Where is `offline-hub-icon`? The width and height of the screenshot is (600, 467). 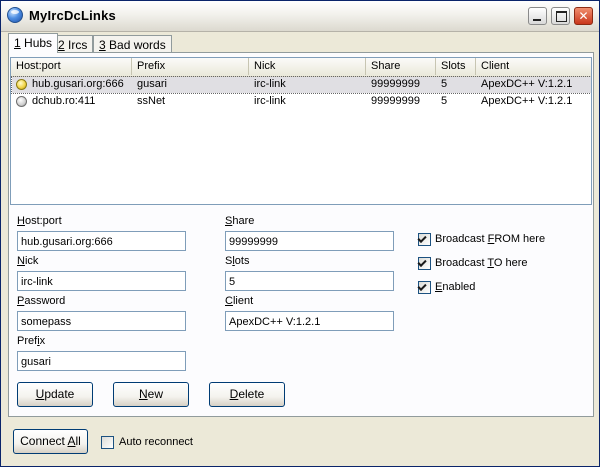
offline-hub-icon is located at coordinates (21, 101).